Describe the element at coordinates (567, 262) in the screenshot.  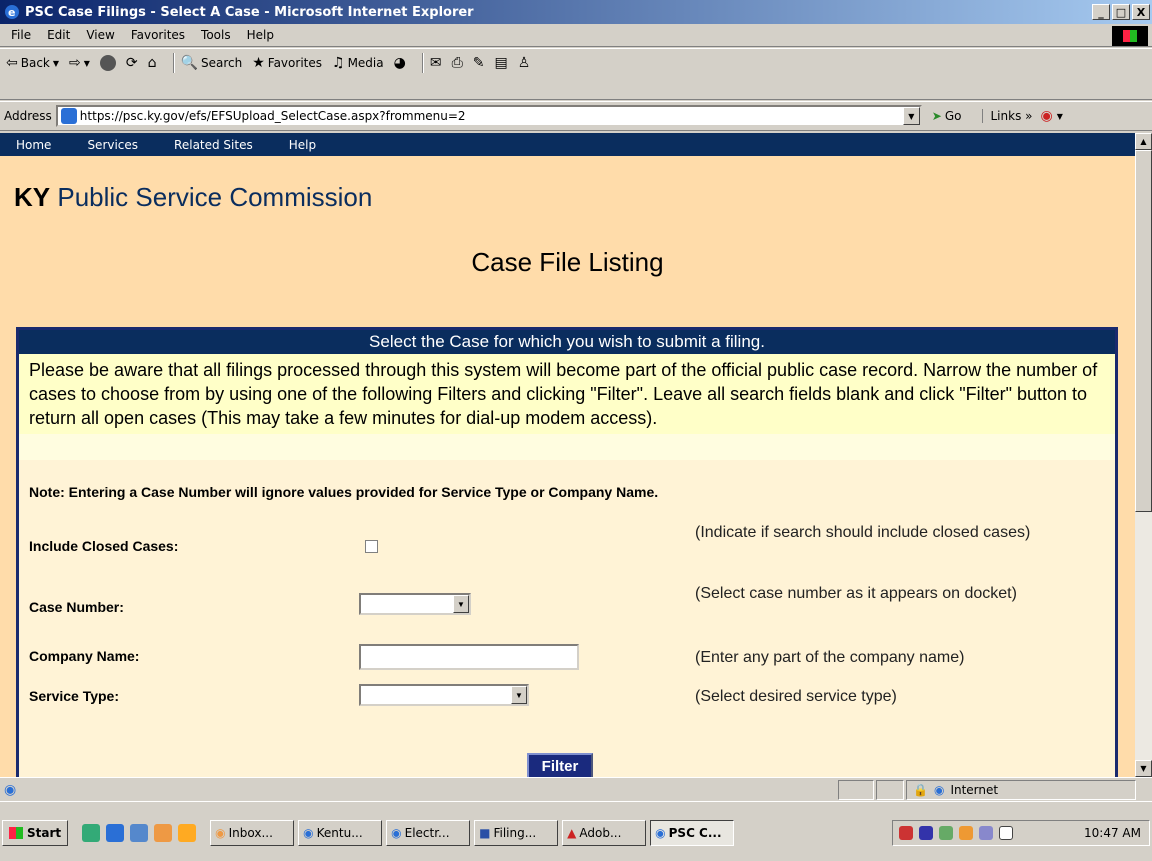
I see `page-title: Case File Listing` at that location.